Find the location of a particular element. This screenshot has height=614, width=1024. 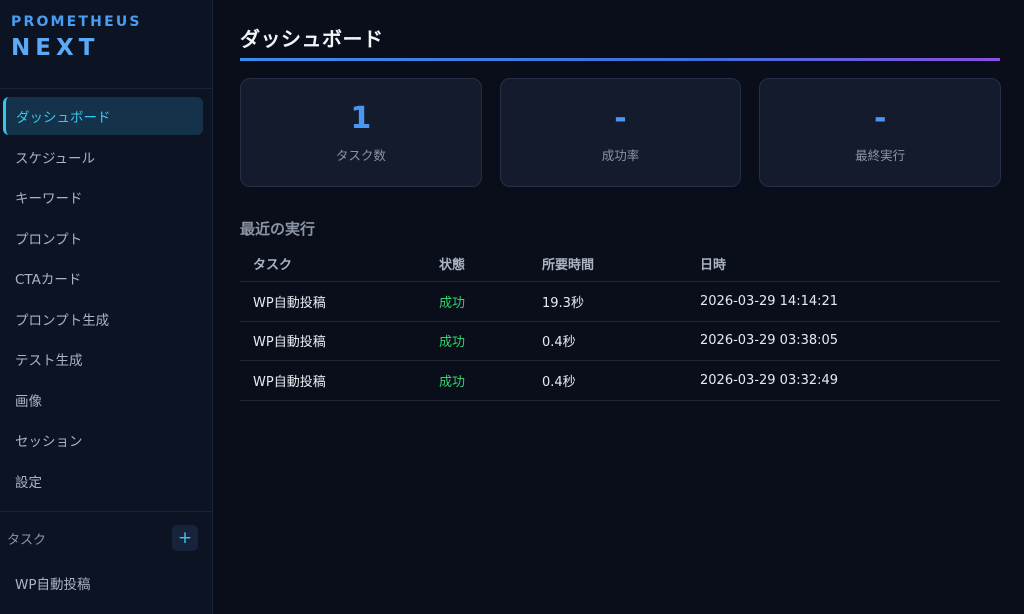

sidebar-item-keywords: キーワード is located at coordinates (103, 197).